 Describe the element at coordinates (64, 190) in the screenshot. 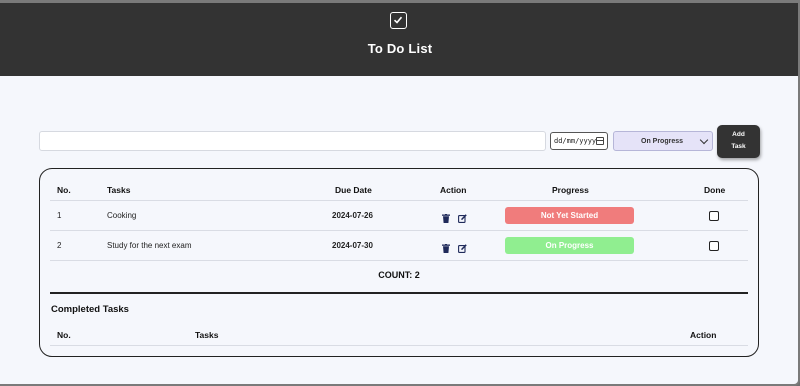

I see `col-header-no: No.` at that location.